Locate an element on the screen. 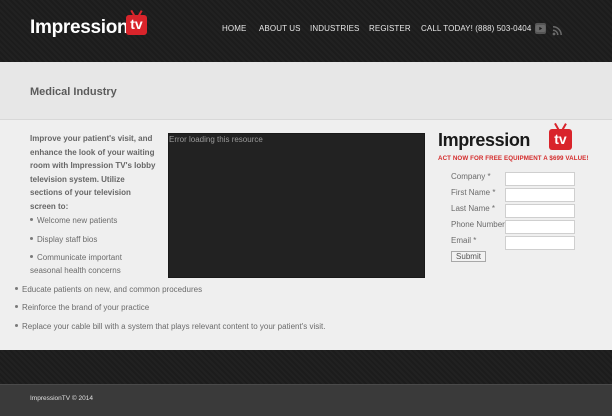 This screenshot has width=612, height=416. title-band: Medical Industry is located at coordinates (306, 91).